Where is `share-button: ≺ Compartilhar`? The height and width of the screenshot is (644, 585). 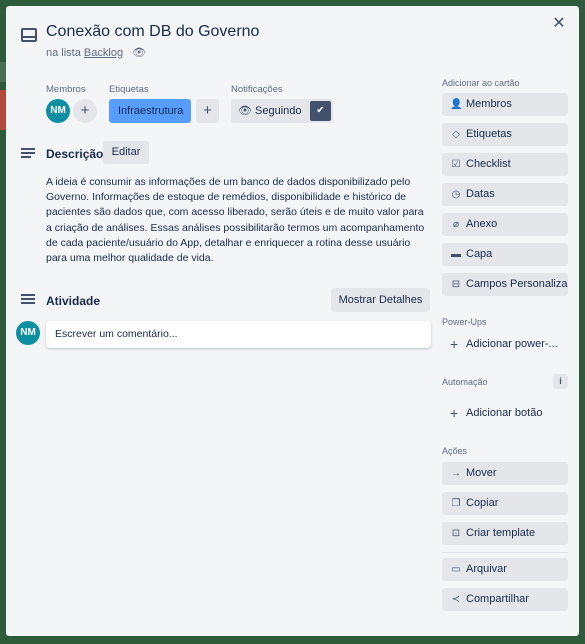 share-button: ≺ Compartilhar is located at coordinates (505, 599).